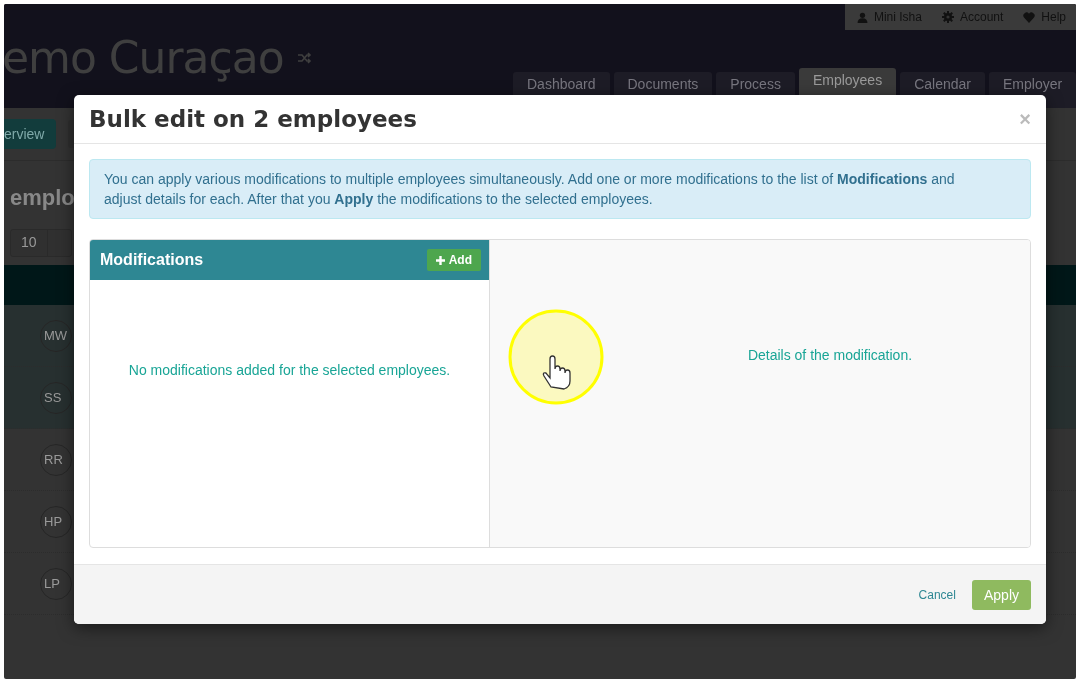 This screenshot has width=1080, height=683. I want to click on user-icon, so click(862, 17).